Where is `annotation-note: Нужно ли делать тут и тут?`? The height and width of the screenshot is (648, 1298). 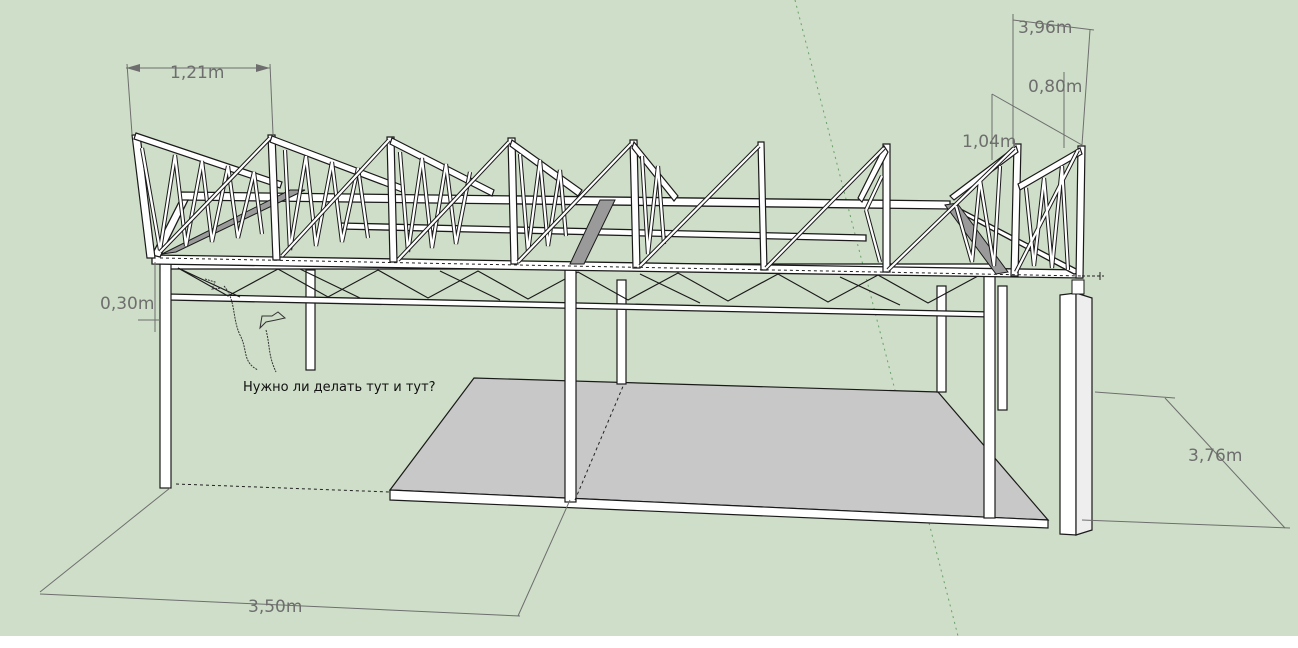 annotation-note: Нужно ли делать тут и тут? is located at coordinates (339, 387).